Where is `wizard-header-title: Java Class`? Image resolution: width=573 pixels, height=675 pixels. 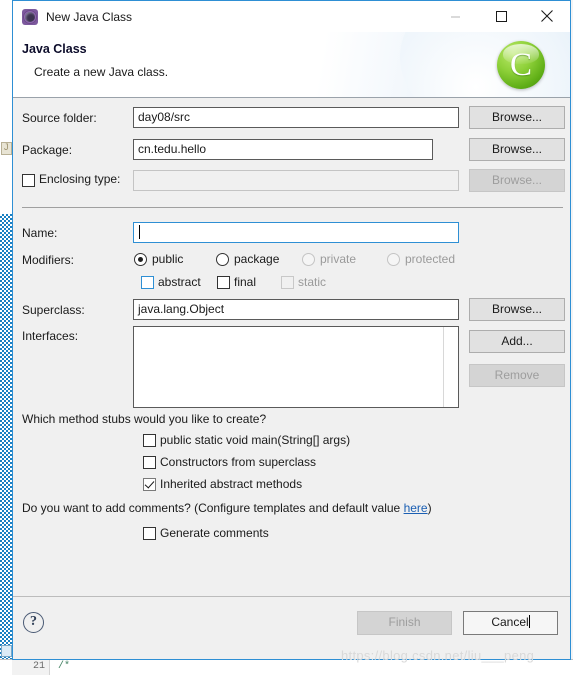 wizard-header-title: Java Class is located at coordinates (54, 49).